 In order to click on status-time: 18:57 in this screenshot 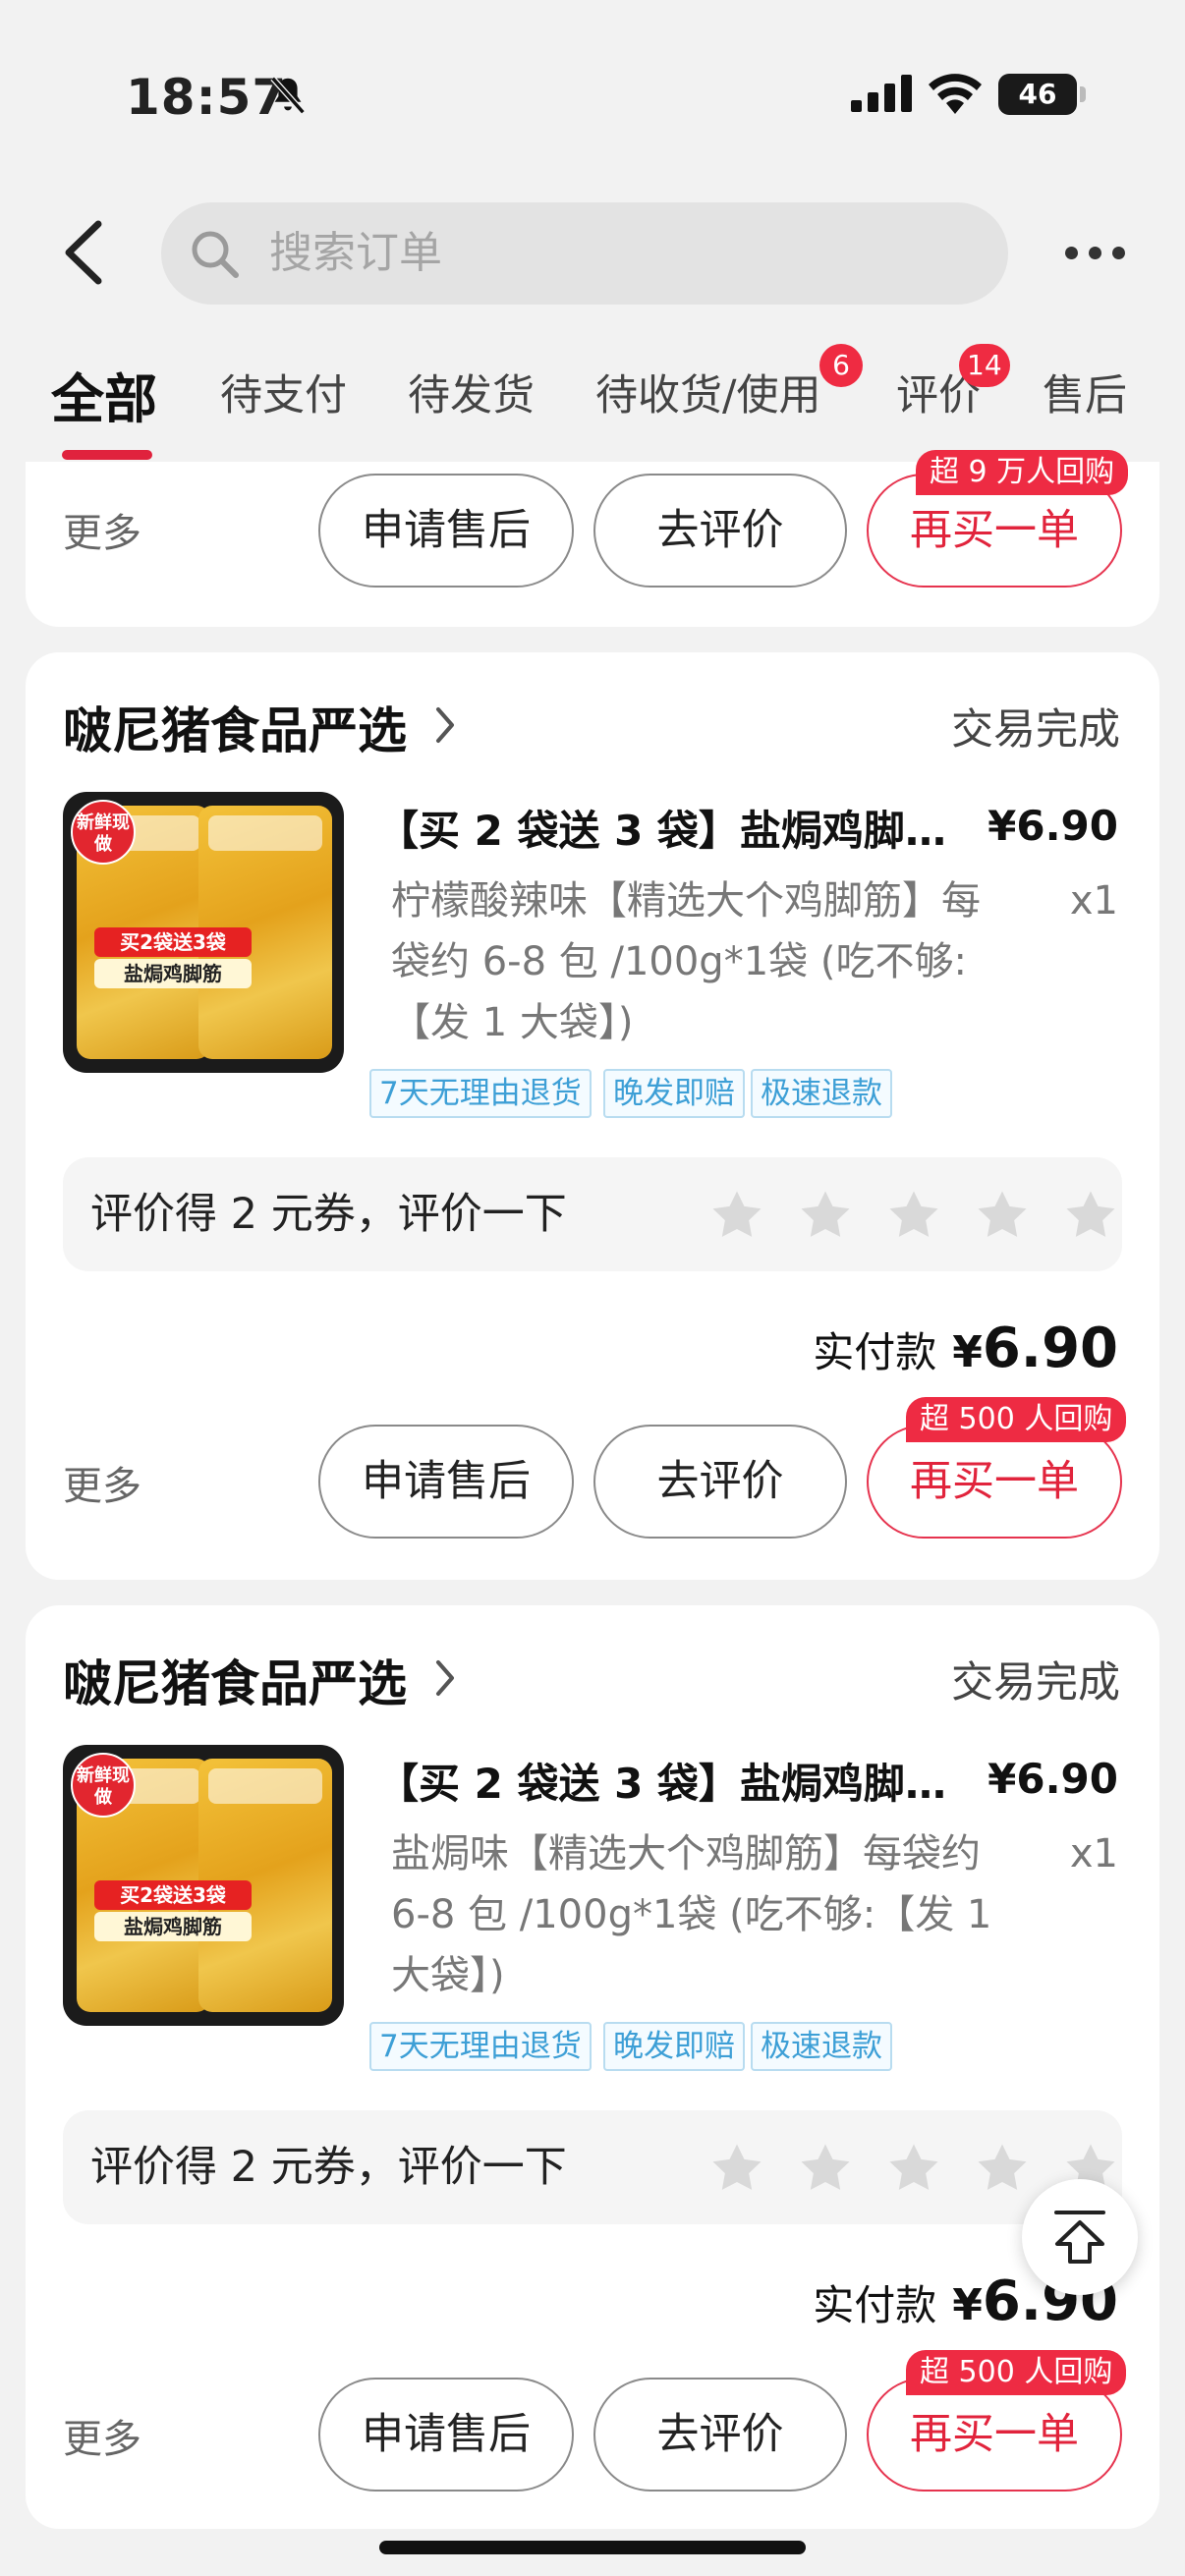, I will do `click(207, 97)`.